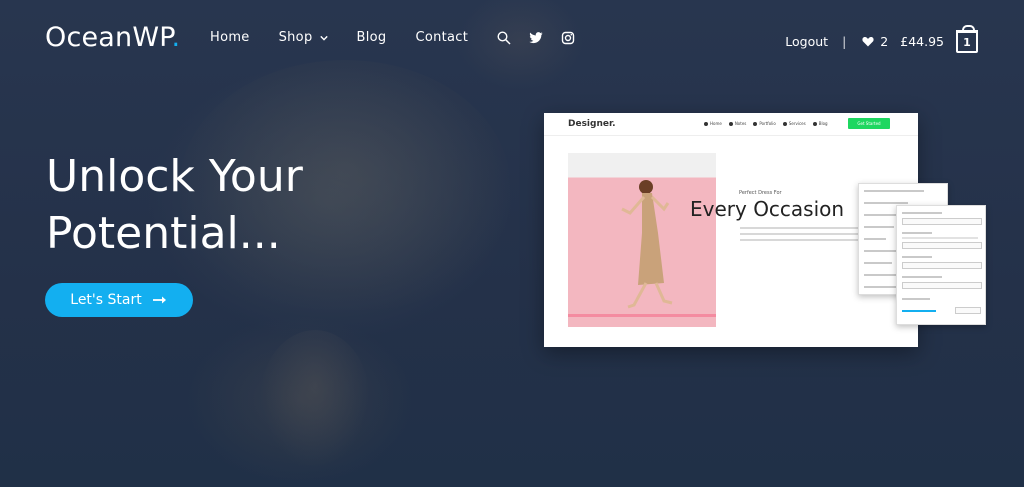 Image resolution: width=1024 pixels, height=487 pixels. I want to click on mockup-hero-photo, so click(642, 240).